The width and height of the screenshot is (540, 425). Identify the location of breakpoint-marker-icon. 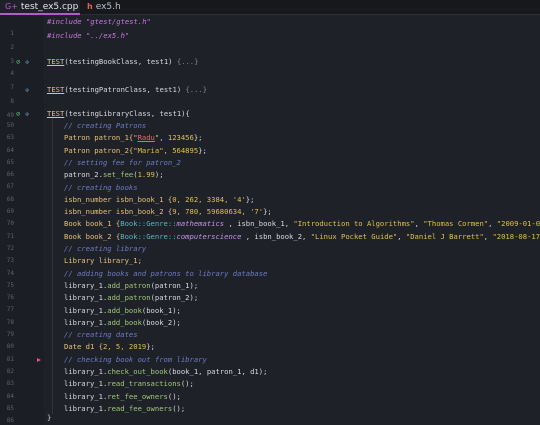
(39, 359).